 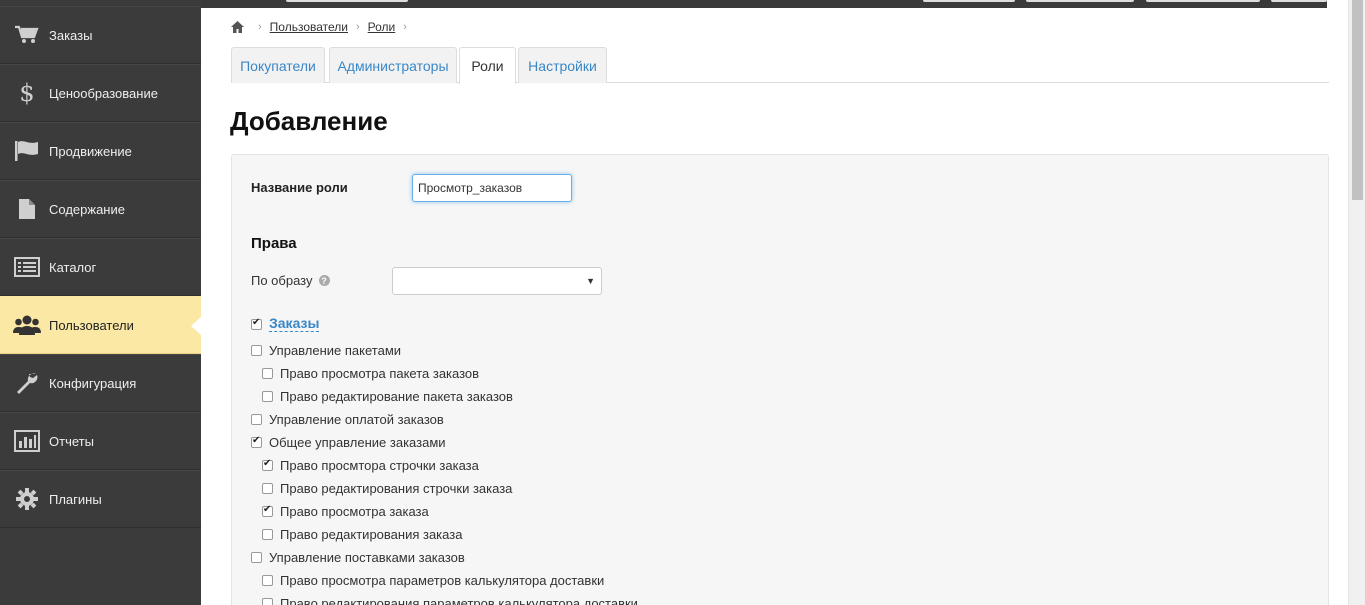 I want to click on sidebar-item-orders: Заказы, so click(x=100, y=35).